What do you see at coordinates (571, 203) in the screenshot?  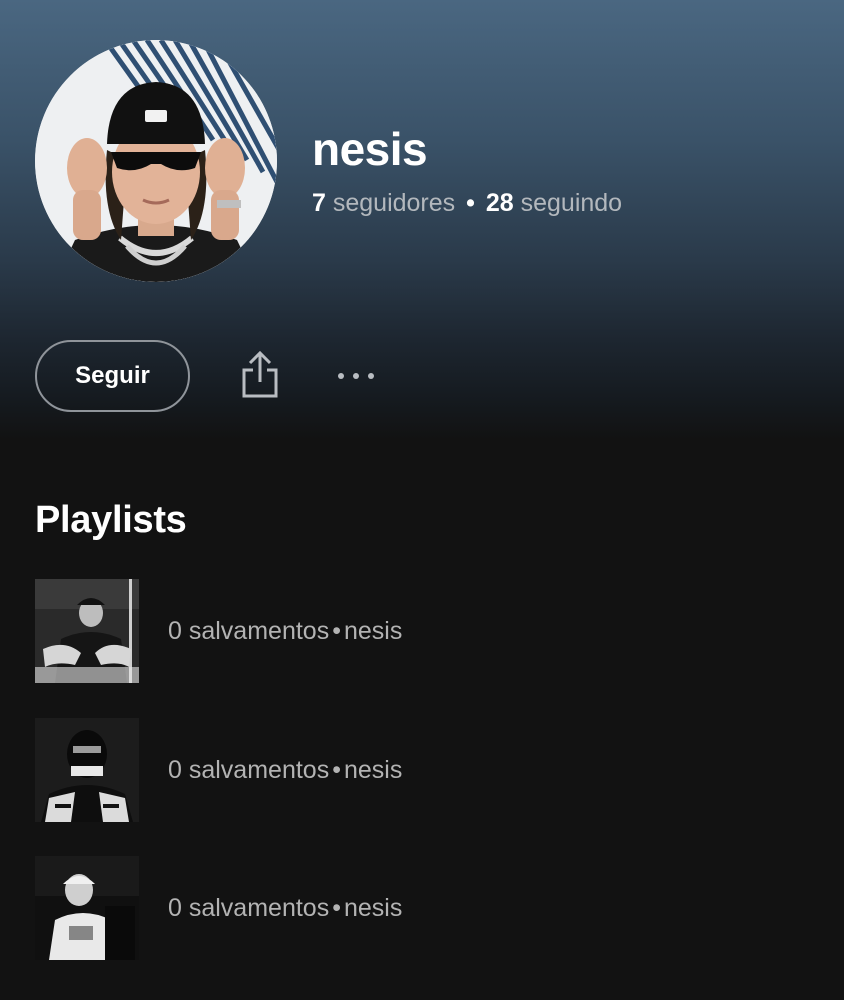 I see `following-label: seguindo` at bounding box center [571, 203].